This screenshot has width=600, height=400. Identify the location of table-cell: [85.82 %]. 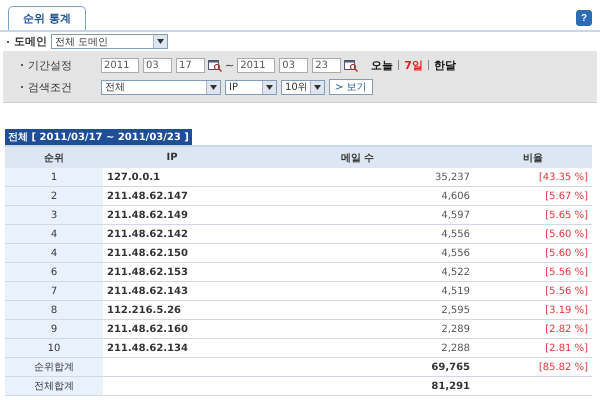
(533, 367).